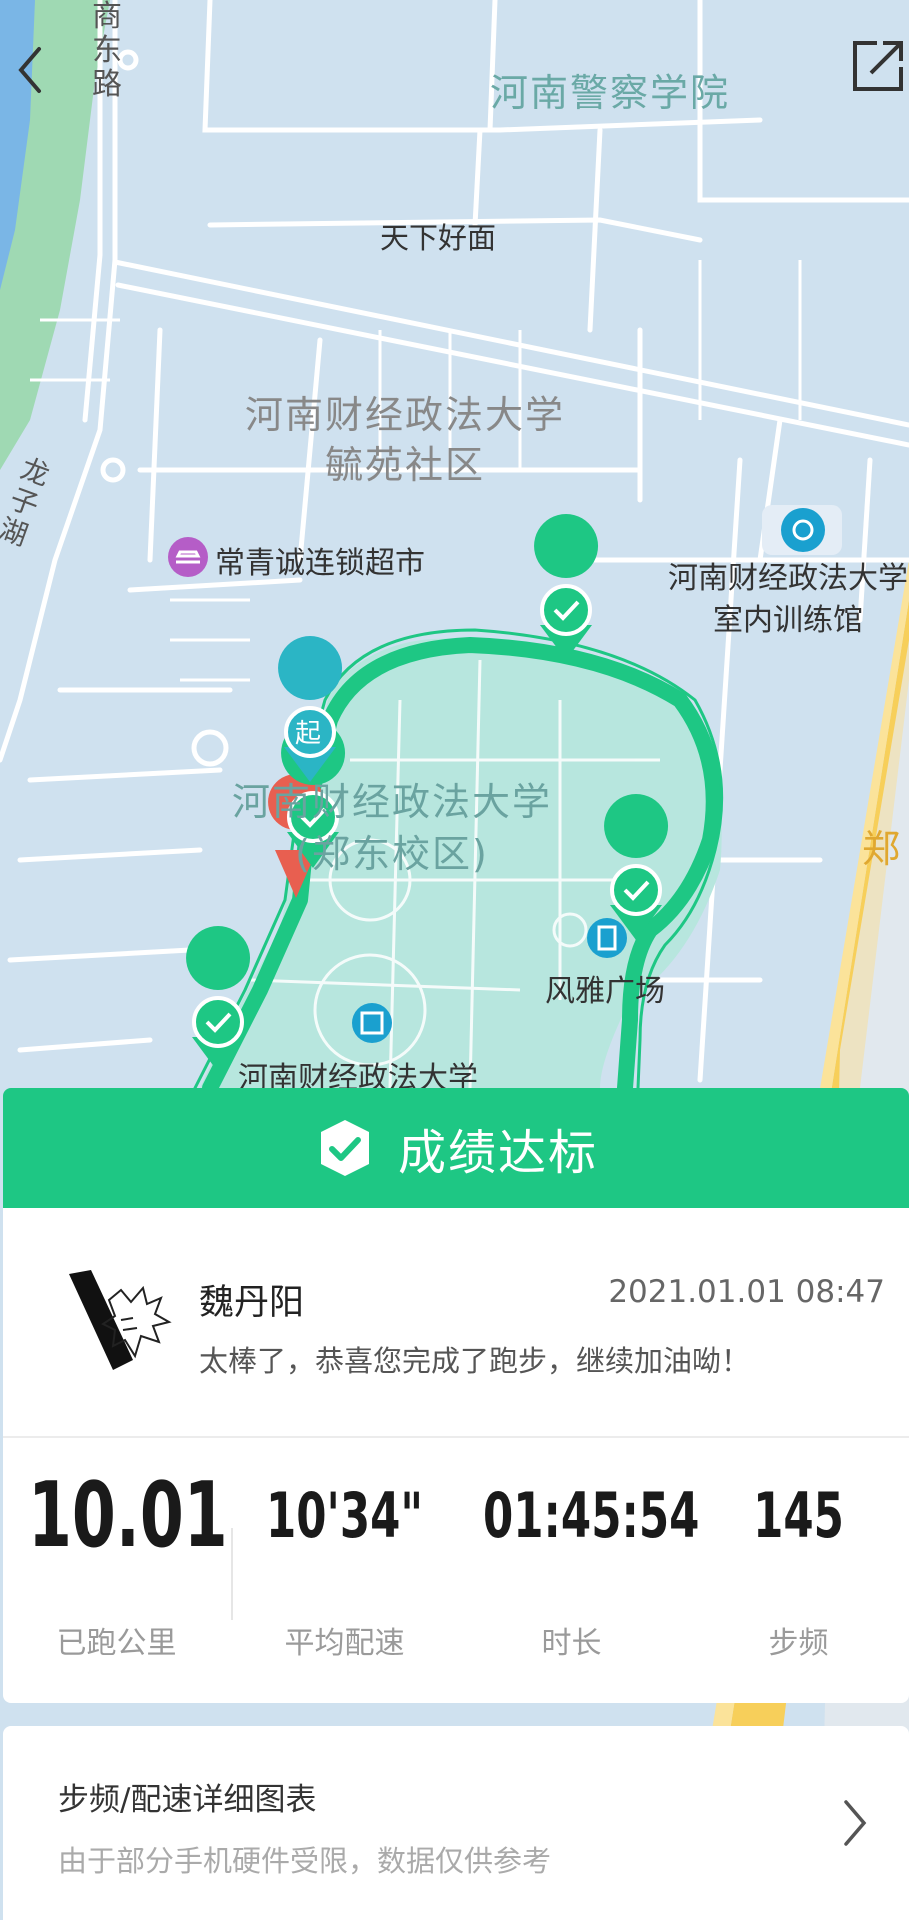 This screenshot has width=909, height=1920. I want to click on congrats-message: 太棒了，恭喜您完成了跑步，继续加油呦！, so click(475, 1361).